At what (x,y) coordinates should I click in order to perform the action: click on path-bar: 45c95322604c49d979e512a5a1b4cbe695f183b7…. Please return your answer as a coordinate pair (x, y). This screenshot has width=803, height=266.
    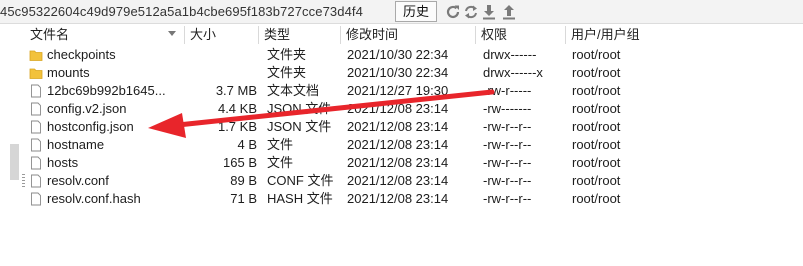
    Looking at the image, I should click on (401, 12).